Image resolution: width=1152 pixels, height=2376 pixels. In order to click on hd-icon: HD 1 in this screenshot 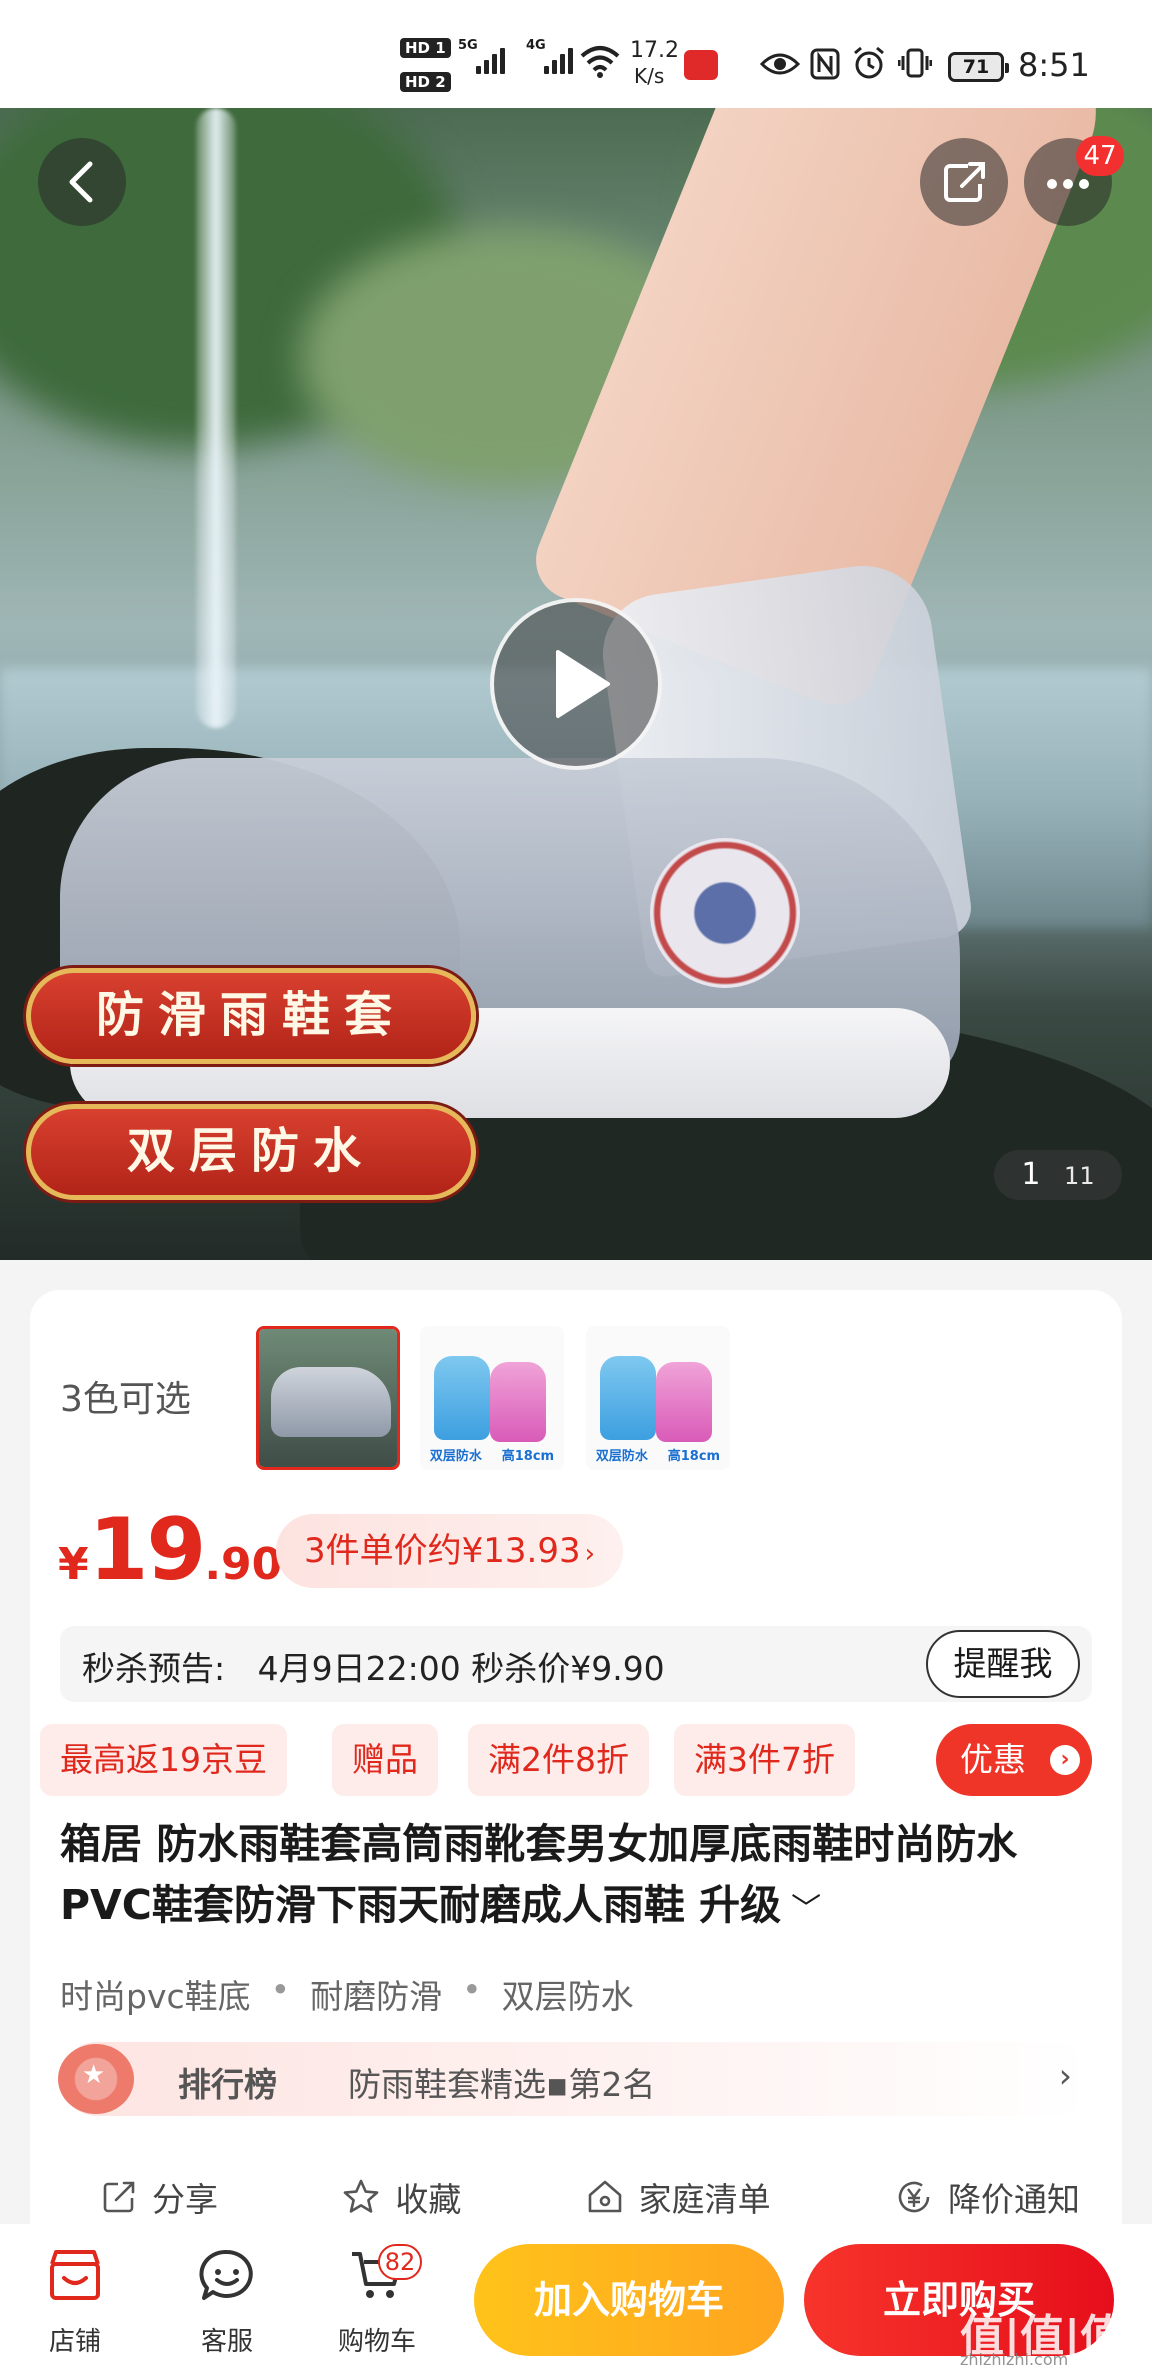, I will do `click(425, 48)`.